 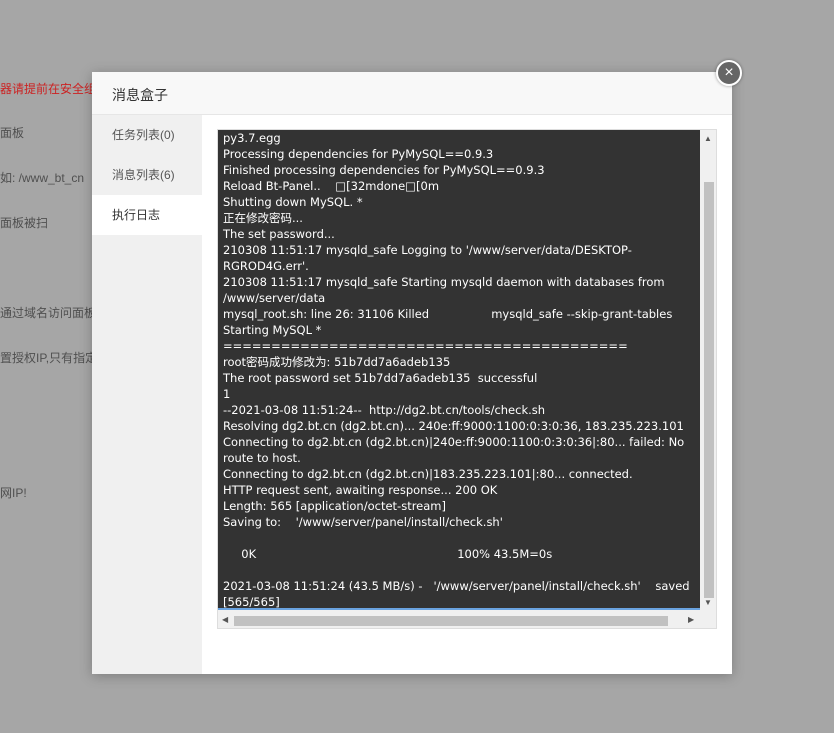 What do you see at coordinates (42, 178) in the screenshot?
I see `background-text: 如: /www_bt_cn` at bounding box center [42, 178].